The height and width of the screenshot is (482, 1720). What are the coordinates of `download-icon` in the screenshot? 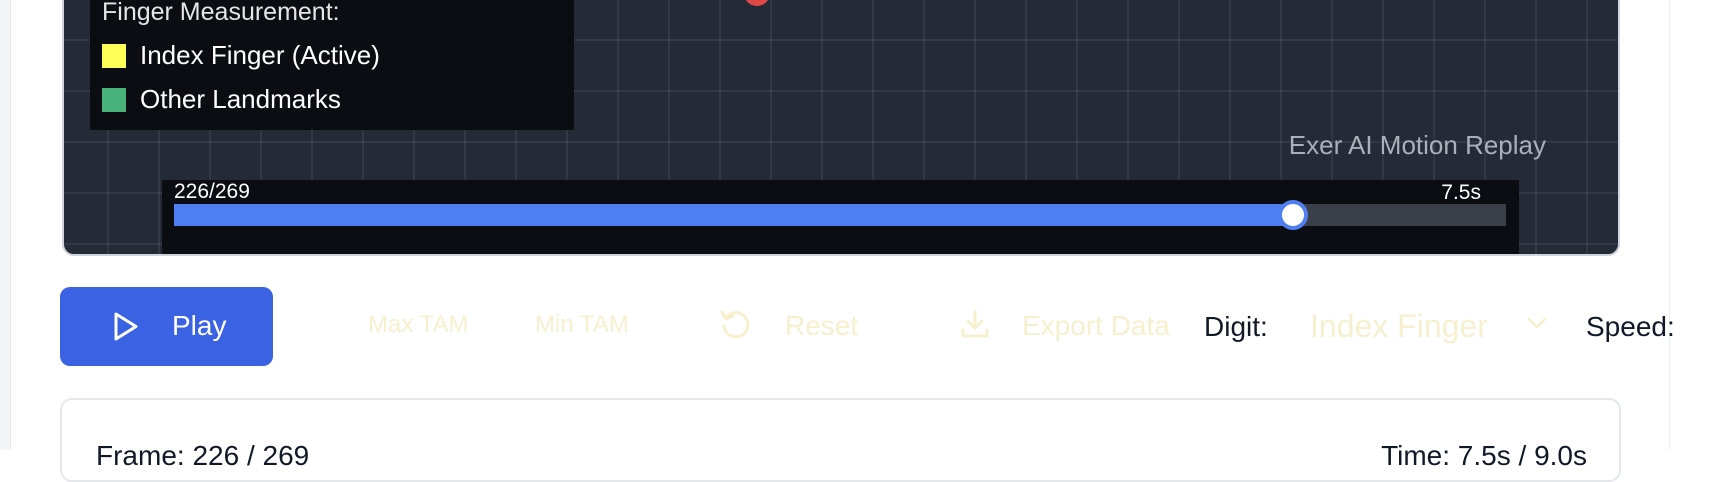 It's located at (975, 324).